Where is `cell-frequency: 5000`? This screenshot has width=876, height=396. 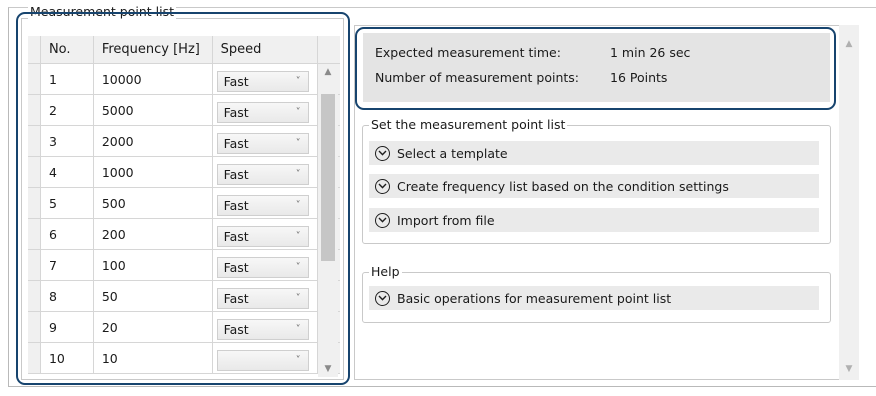
cell-frequency: 5000 is located at coordinates (153, 110).